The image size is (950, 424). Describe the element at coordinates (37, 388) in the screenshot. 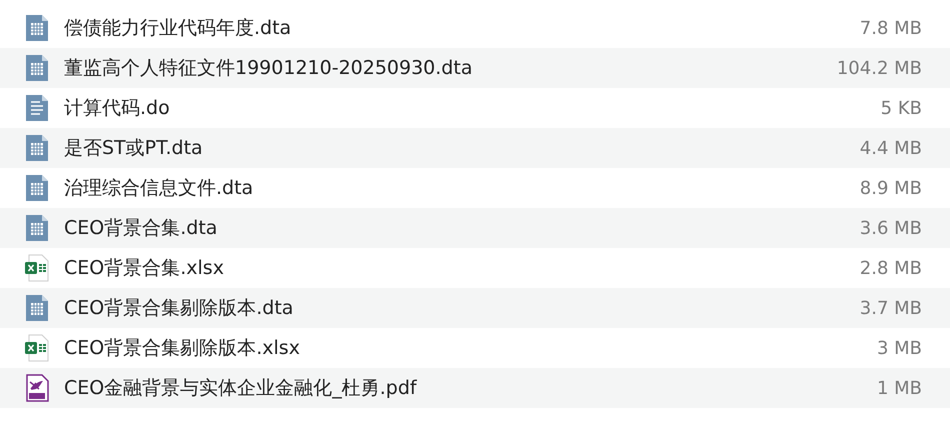

I see `pdf-file-icon` at that location.